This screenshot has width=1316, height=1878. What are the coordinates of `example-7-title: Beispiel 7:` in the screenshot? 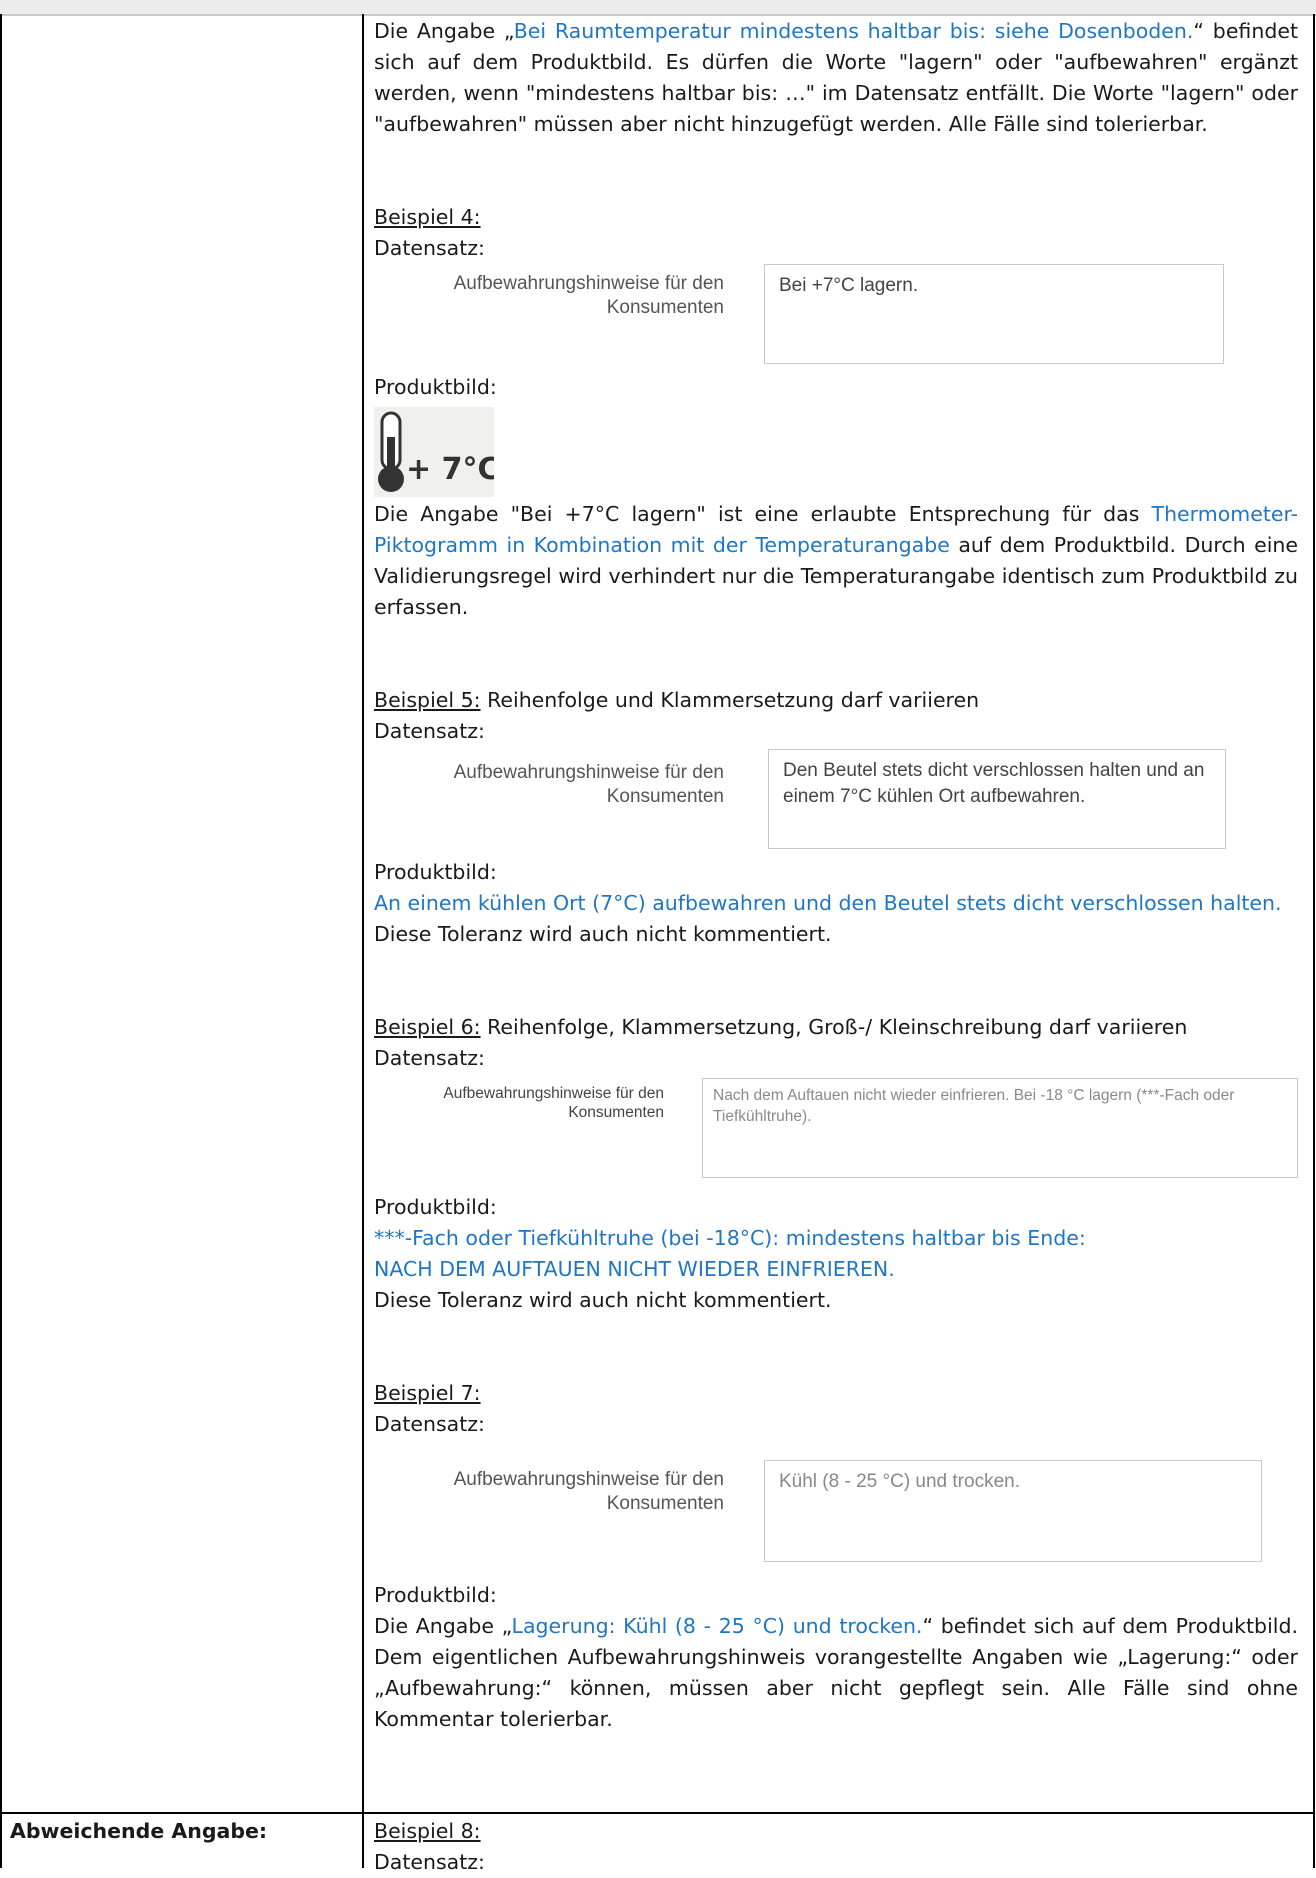 It's located at (427, 1393).